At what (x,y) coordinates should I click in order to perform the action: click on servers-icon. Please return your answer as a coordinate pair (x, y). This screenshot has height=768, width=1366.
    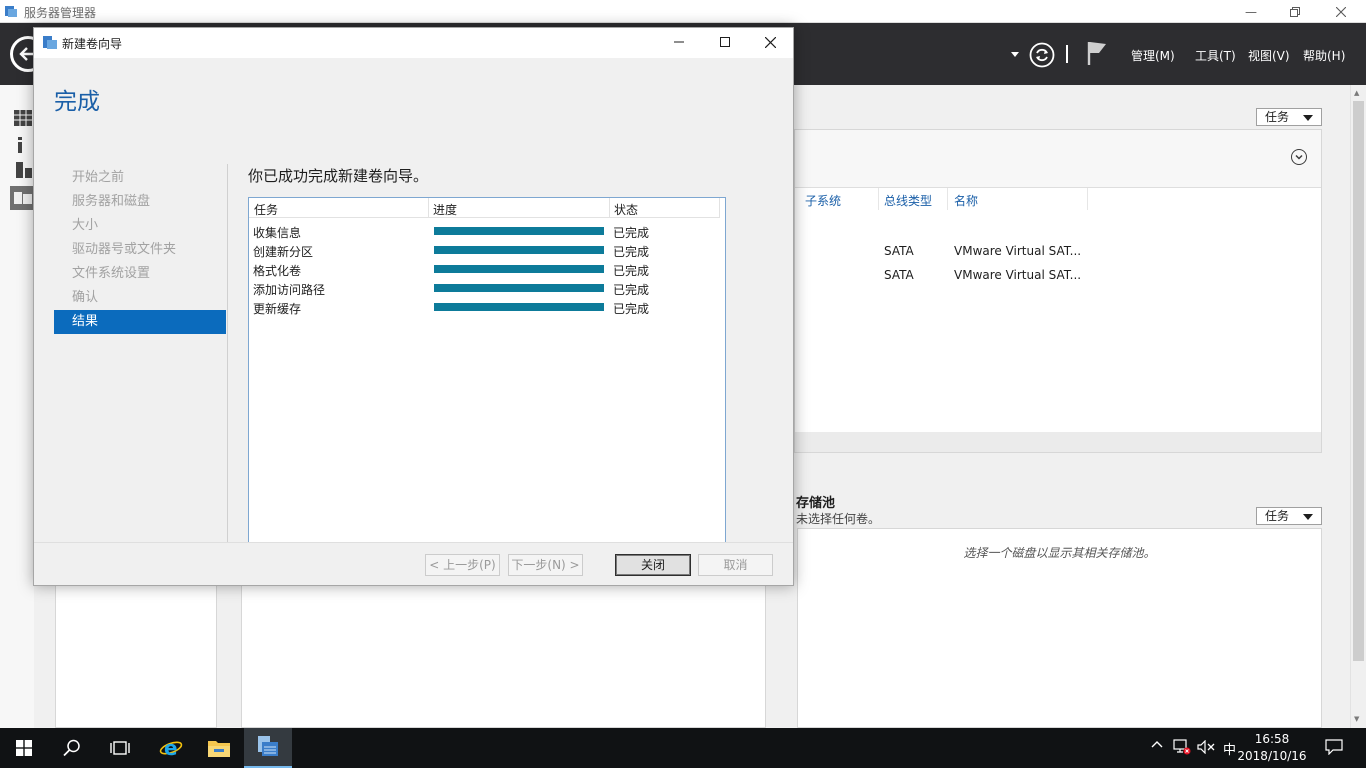
    Looking at the image, I should click on (24, 170).